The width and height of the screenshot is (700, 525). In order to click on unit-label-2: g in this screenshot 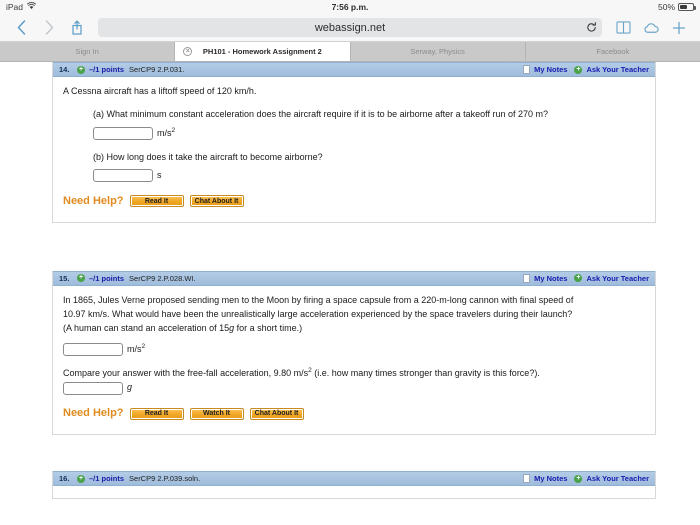, I will do `click(130, 387)`.